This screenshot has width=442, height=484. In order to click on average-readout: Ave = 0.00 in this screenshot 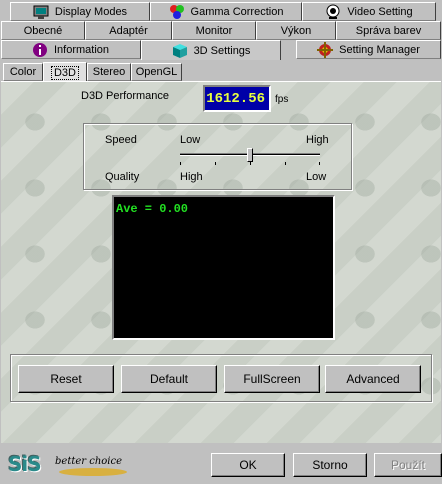, I will do `click(152, 209)`.